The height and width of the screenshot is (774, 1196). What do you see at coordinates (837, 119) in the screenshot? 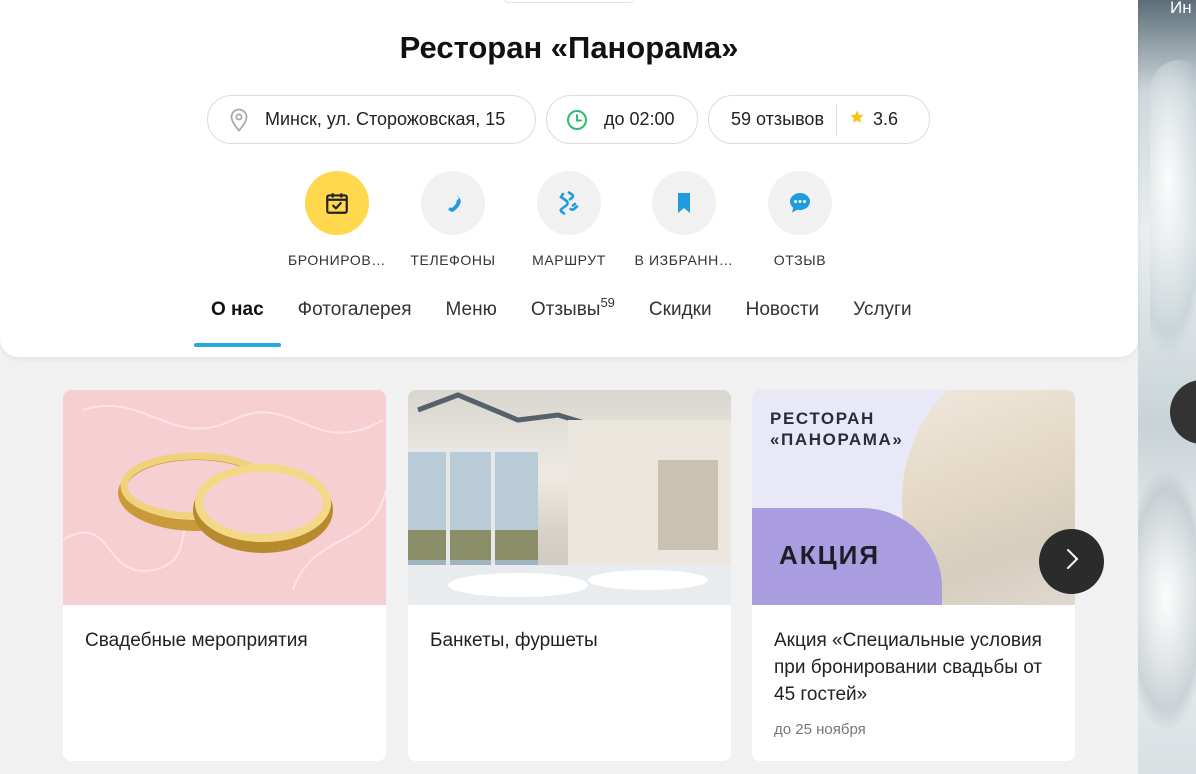
I see `divider` at bounding box center [837, 119].